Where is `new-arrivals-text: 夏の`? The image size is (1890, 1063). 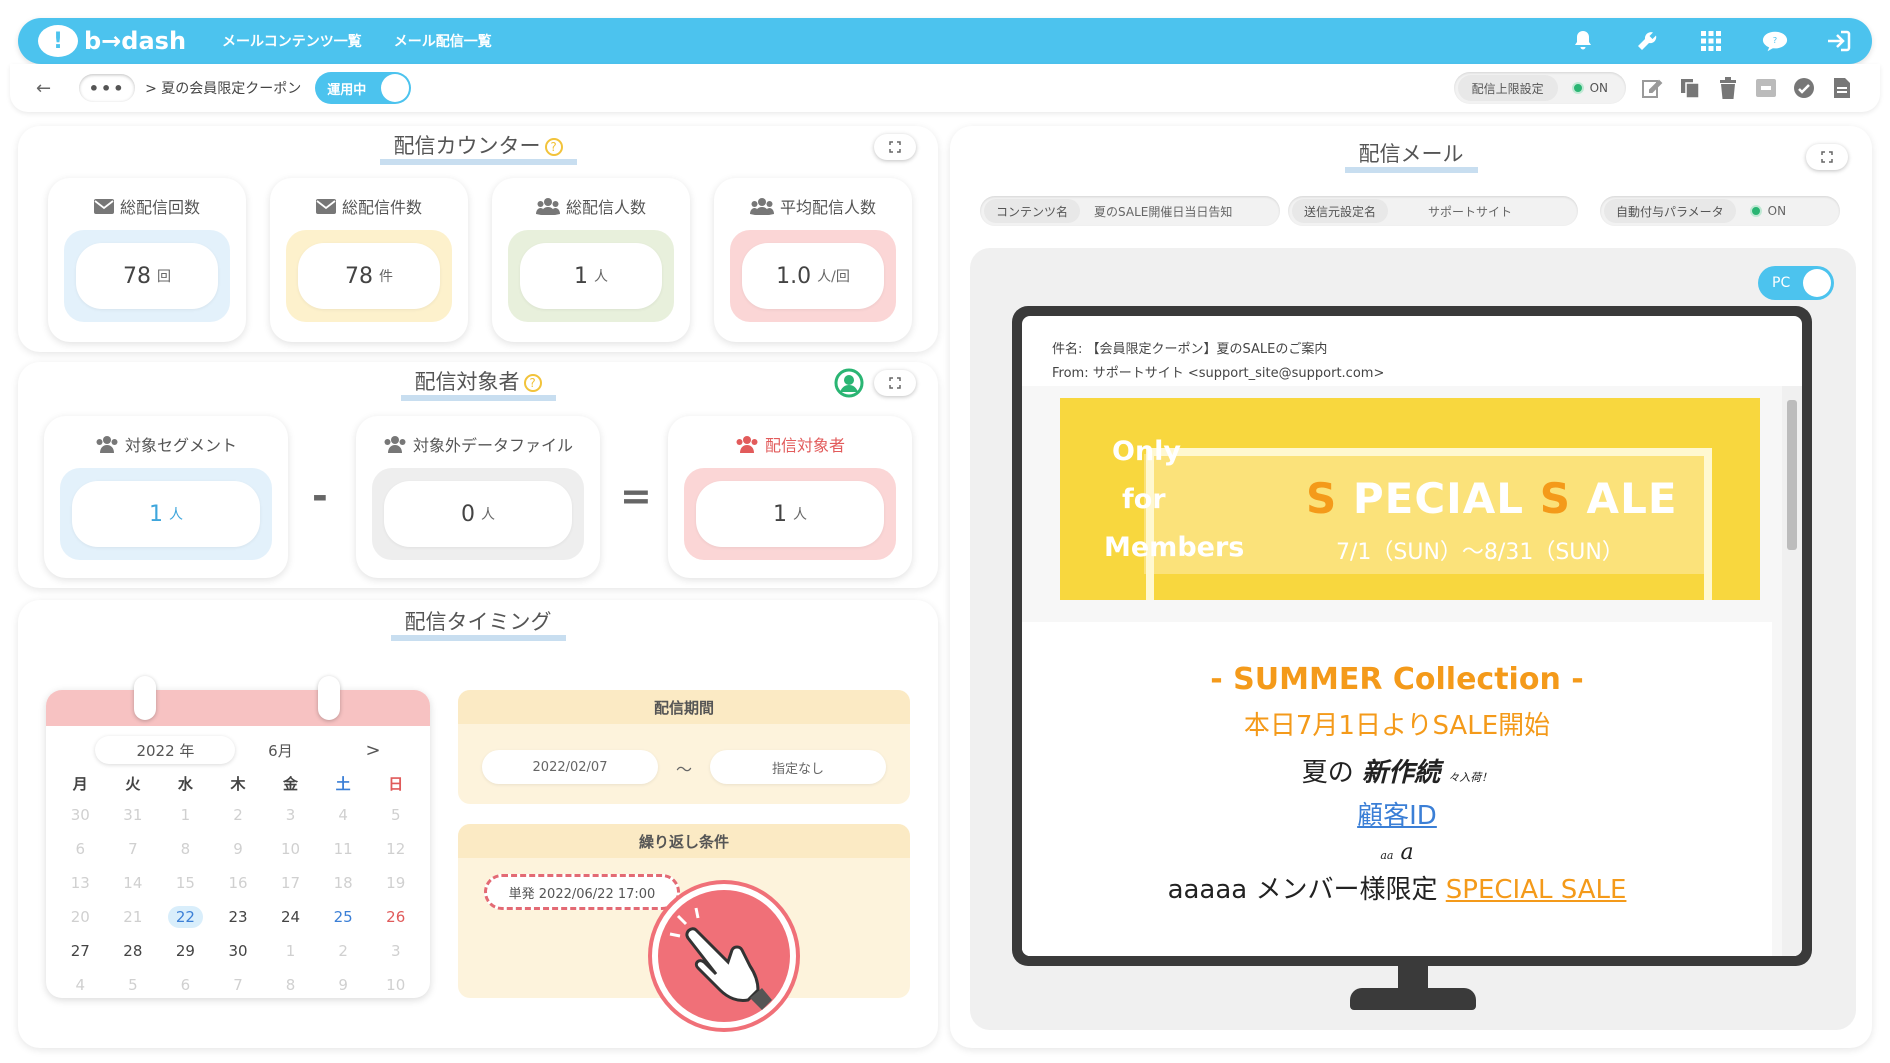 new-arrivals-text: 夏の is located at coordinates (1327, 773).